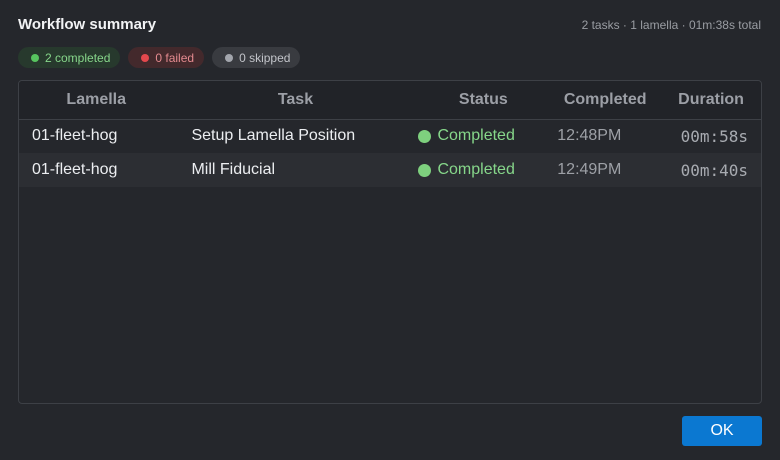 This screenshot has height=460, width=780. Describe the element at coordinates (229, 57) in the screenshot. I see `gray-dot-icon` at that location.